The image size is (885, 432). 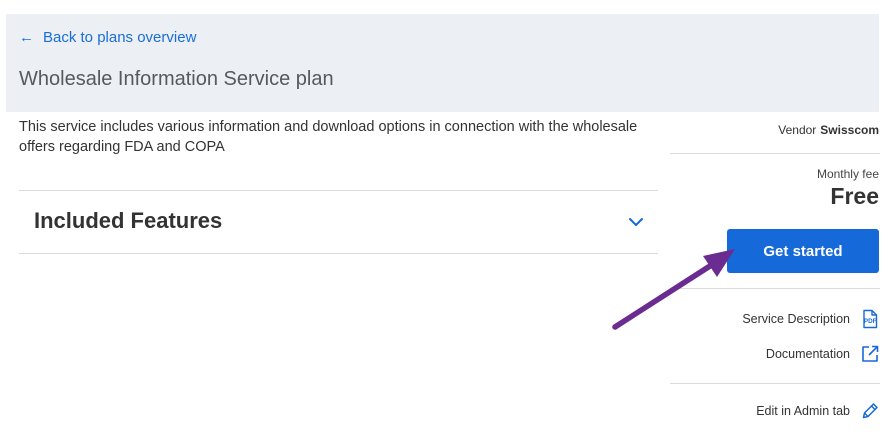 I want to click on vendor-label: Vendor, so click(x=797, y=130).